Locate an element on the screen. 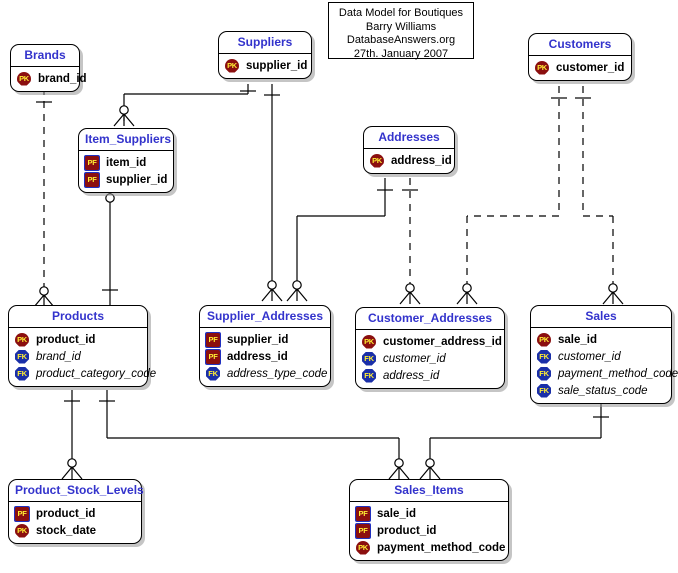 This screenshot has width=678, height=573. entity-title-sales-items: Sales_Items is located at coordinates (429, 491).